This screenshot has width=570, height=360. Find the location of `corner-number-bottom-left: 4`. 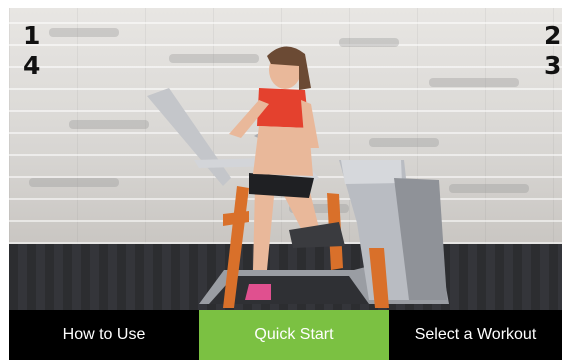

corner-number-bottom-left: 4 is located at coordinates (32, 65).